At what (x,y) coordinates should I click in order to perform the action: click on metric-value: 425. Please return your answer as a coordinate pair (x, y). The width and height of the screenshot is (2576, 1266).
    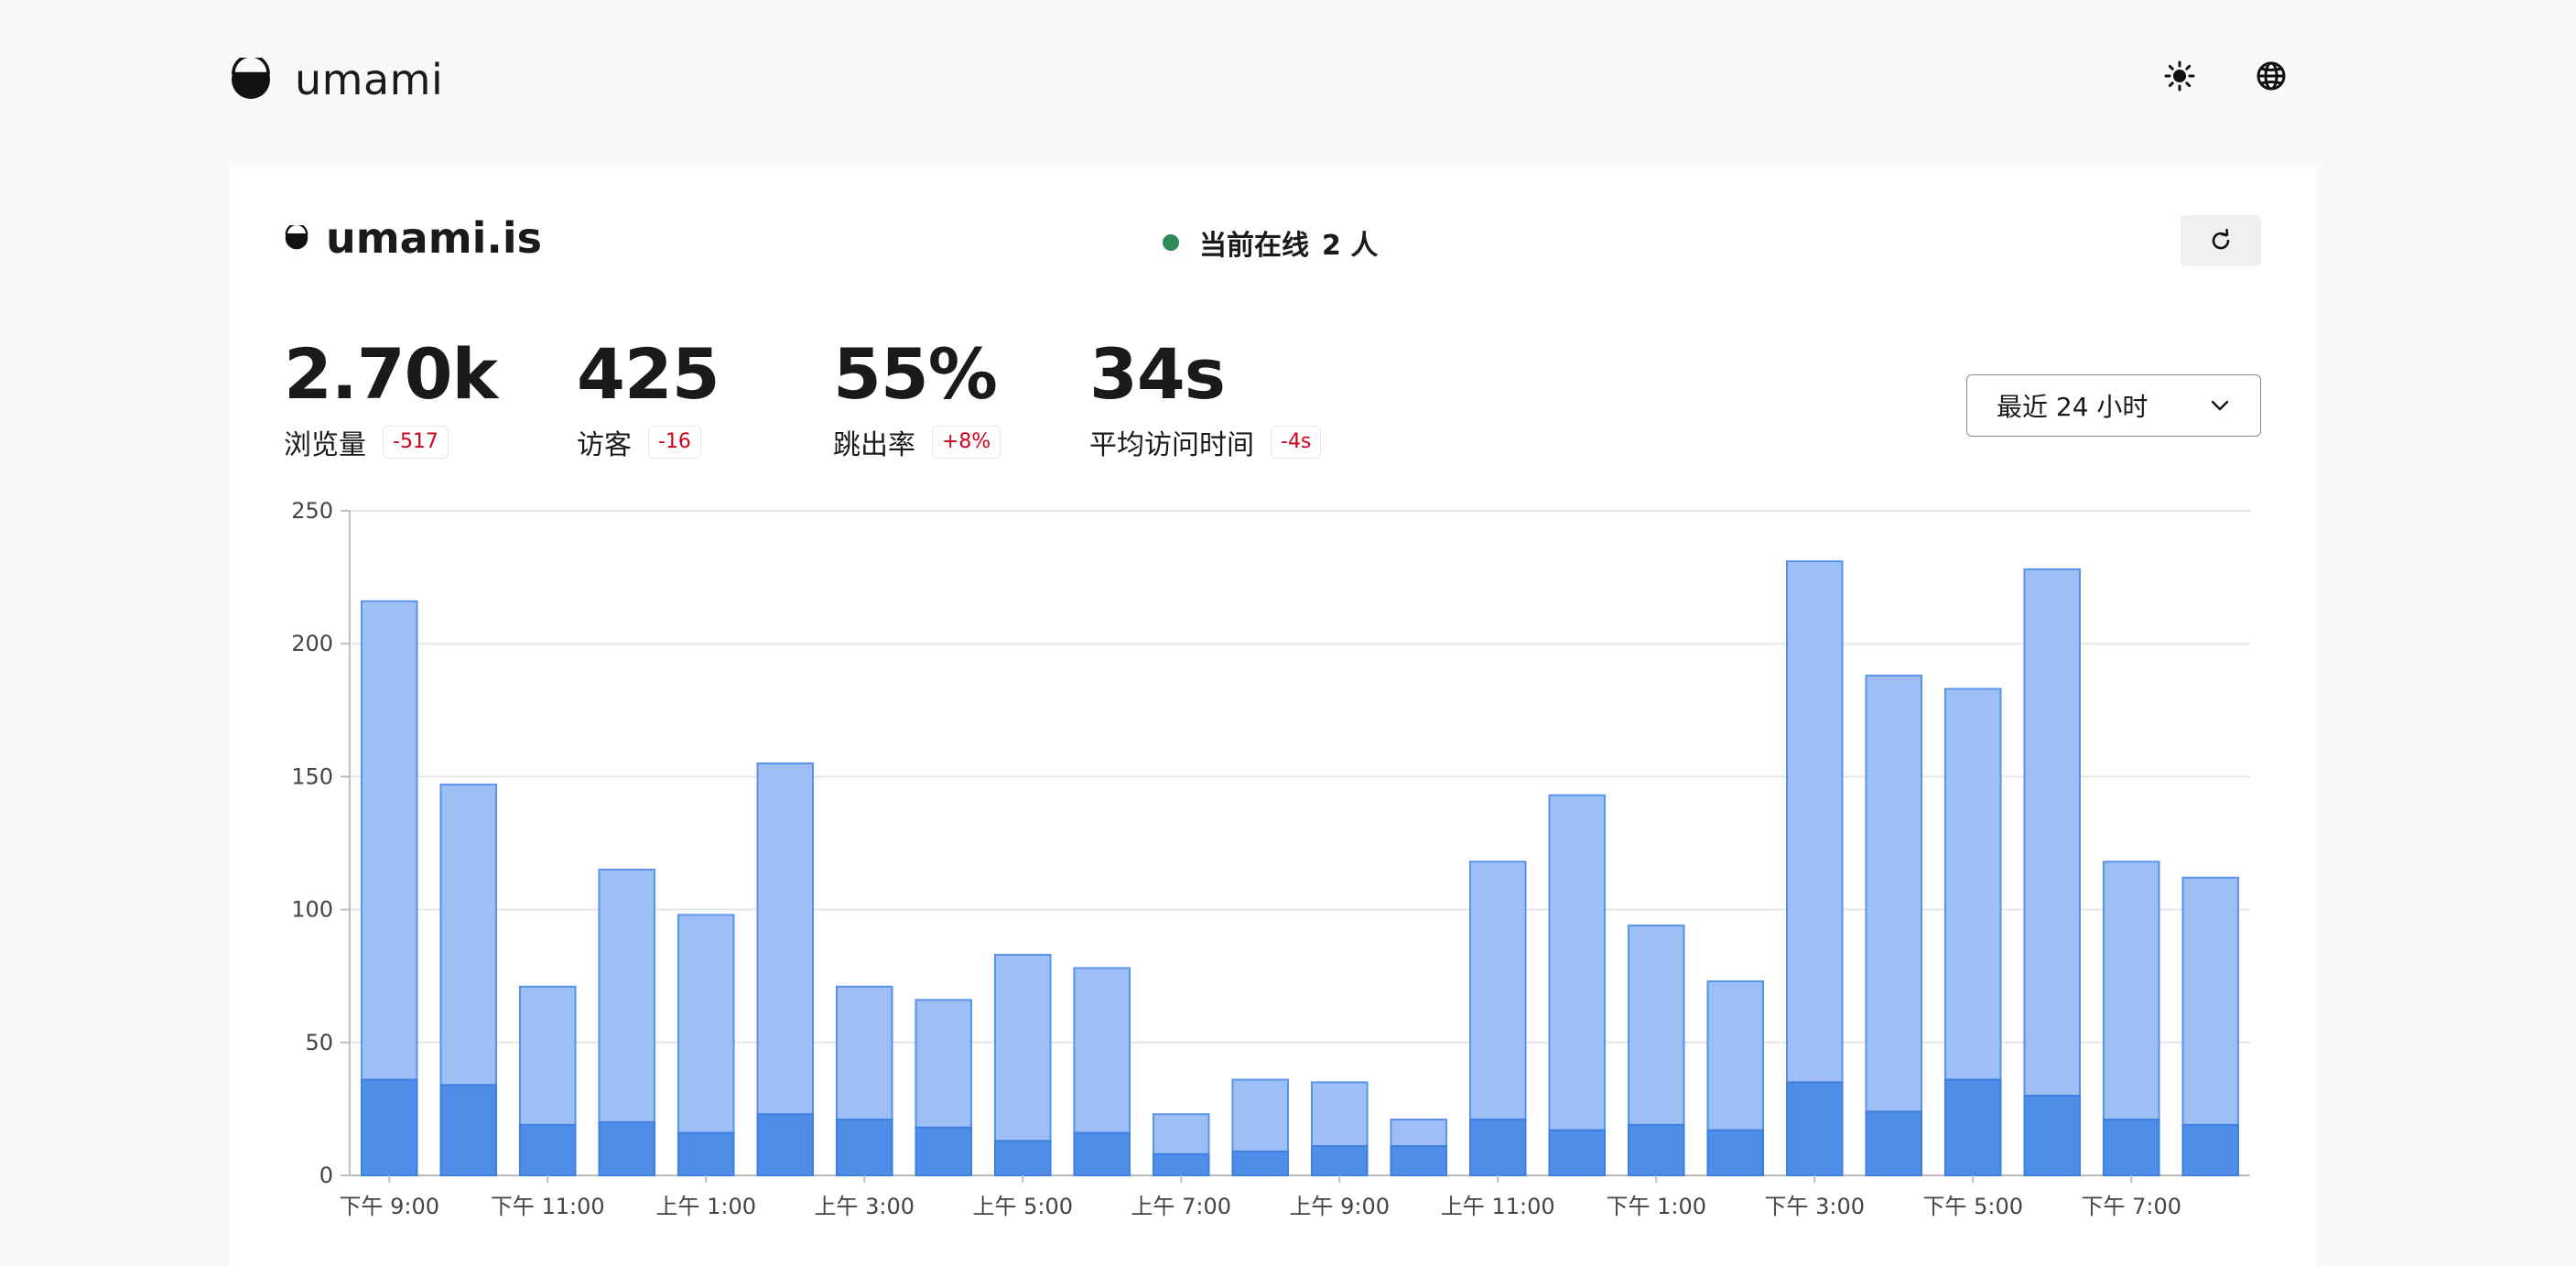
    Looking at the image, I should click on (649, 374).